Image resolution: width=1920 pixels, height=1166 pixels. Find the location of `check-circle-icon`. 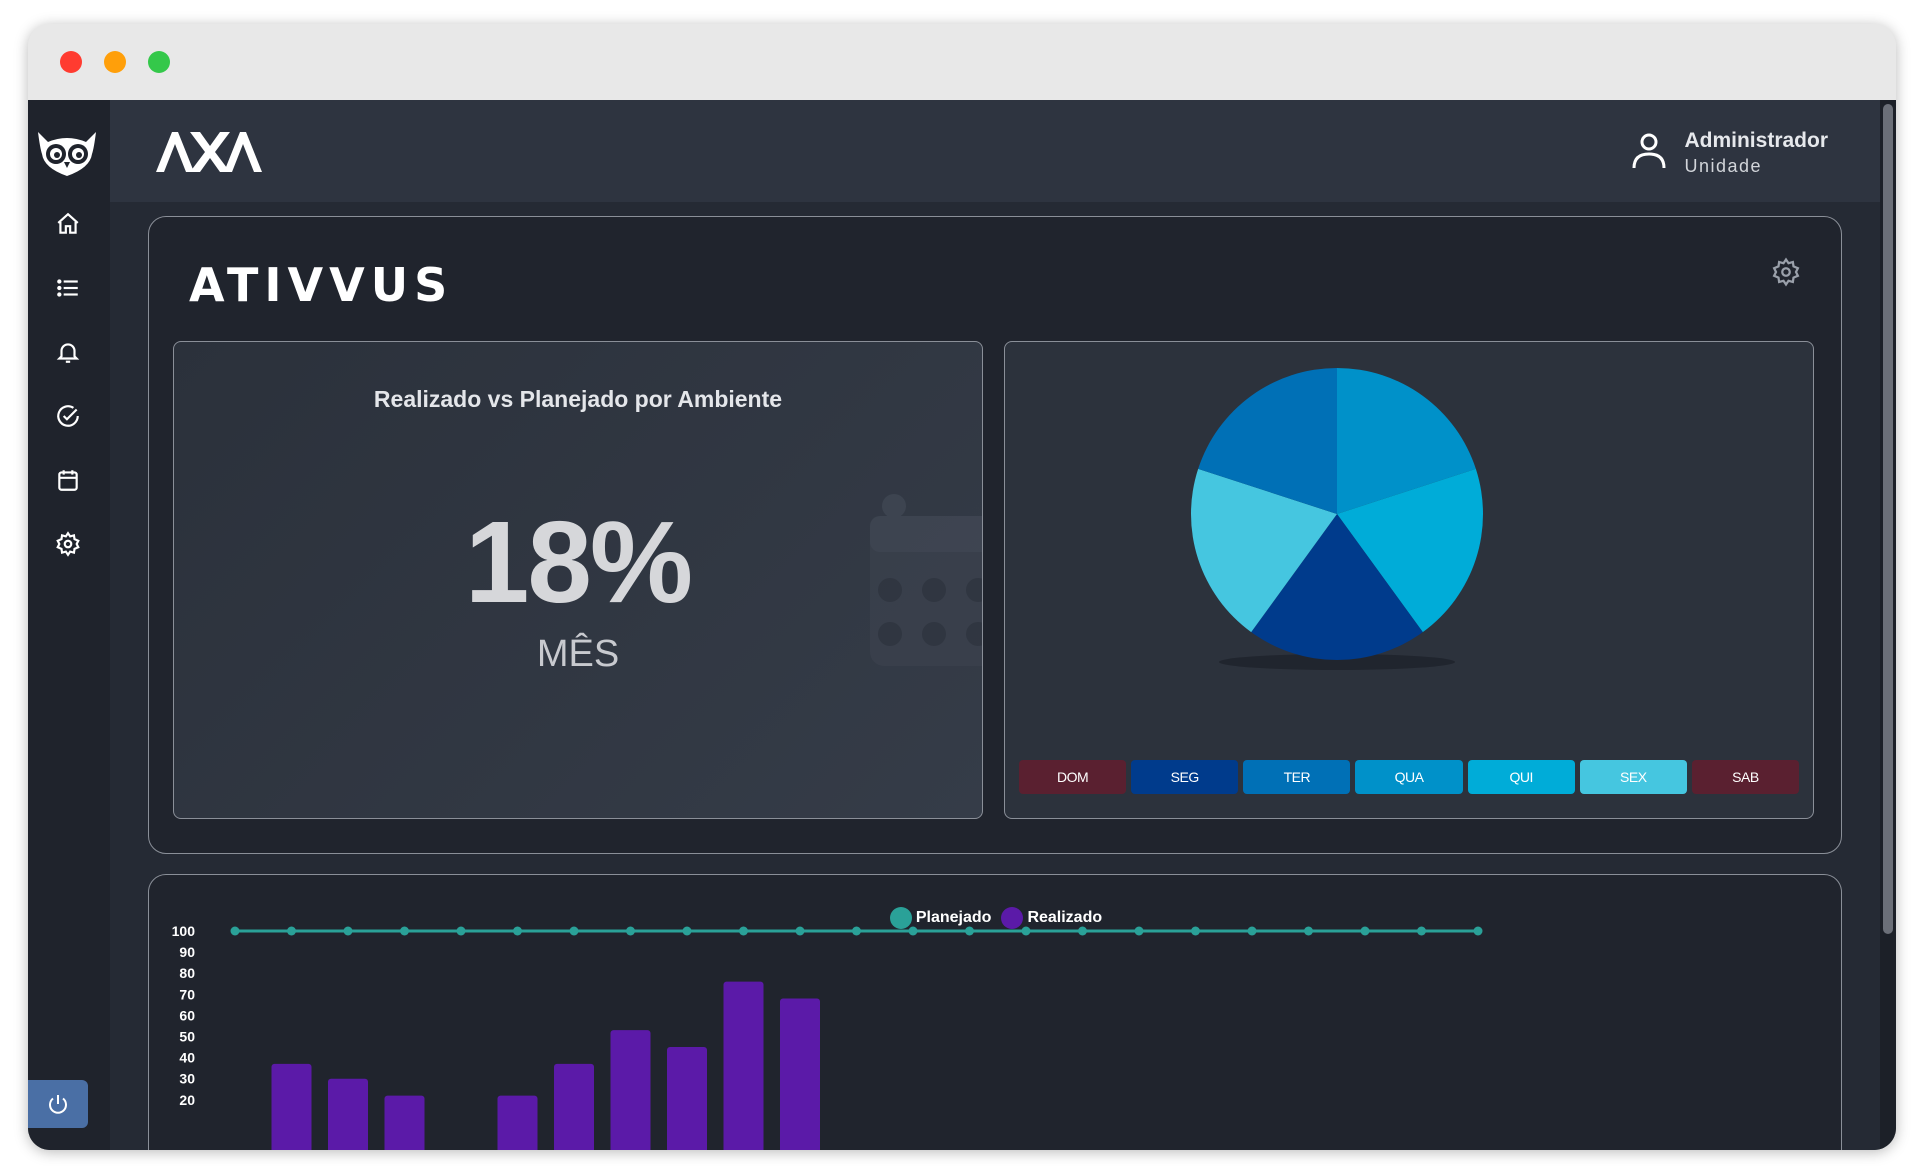

check-circle-icon is located at coordinates (68, 416).